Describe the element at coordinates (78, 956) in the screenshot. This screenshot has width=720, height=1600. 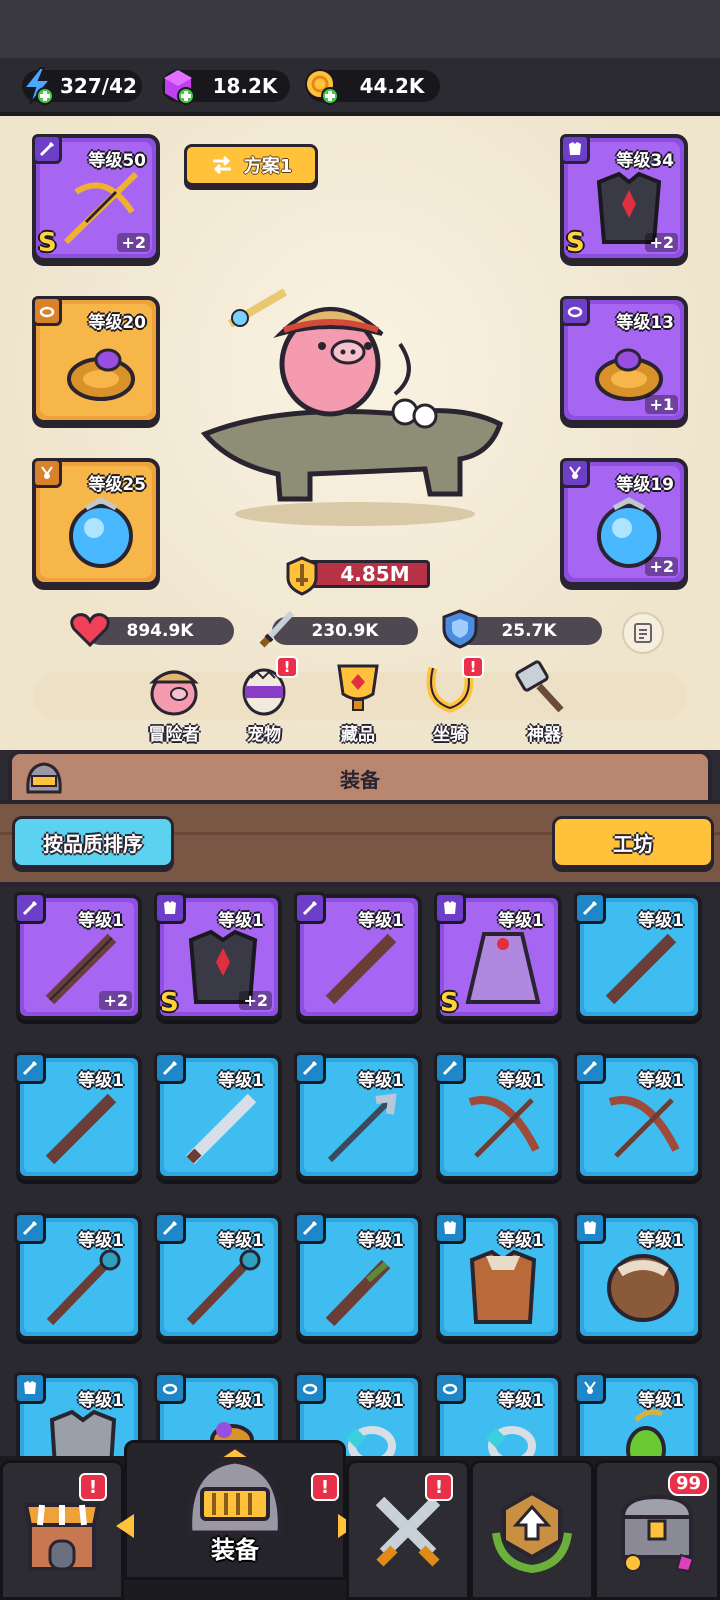
I see `inventory-item: 等级1 +2` at that location.